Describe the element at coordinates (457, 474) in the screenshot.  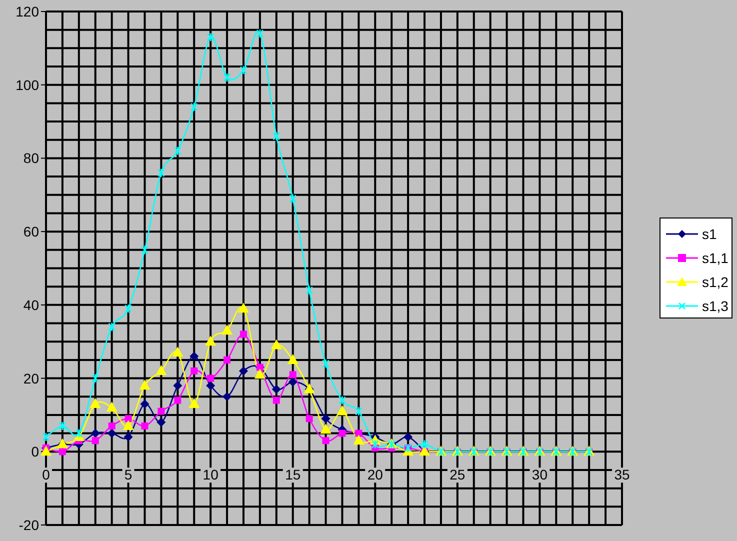
I see `axis-label: 25` at that location.